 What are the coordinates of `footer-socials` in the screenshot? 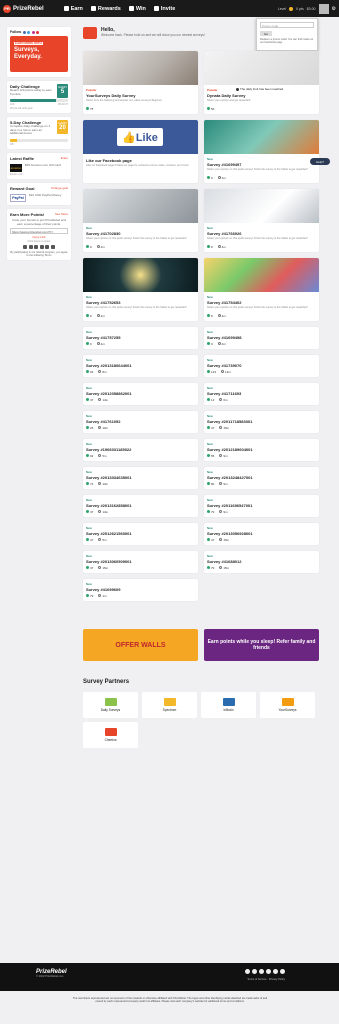 It's located at (265, 971).